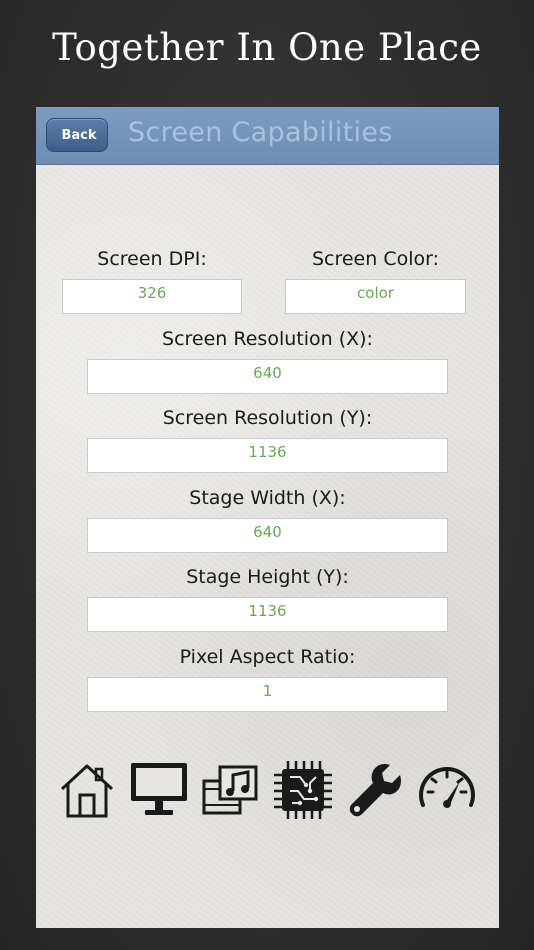 The height and width of the screenshot is (950, 534). What do you see at coordinates (267, 418) in the screenshot?
I see `resolution-y-label: Screen Resolution (Y):` at bounding box center [267, 418].